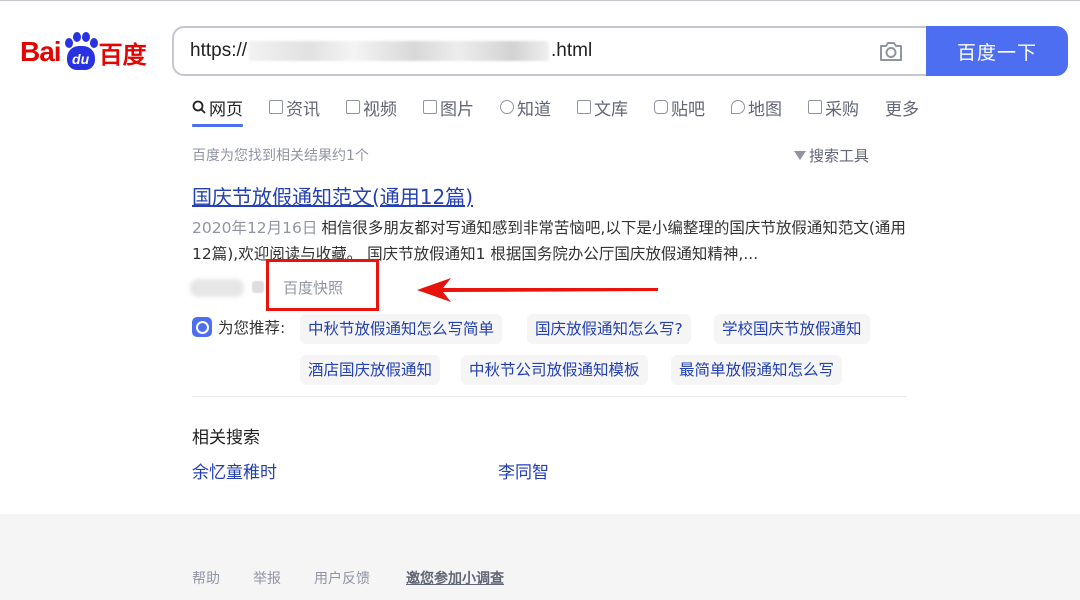 Image resolution: width=1080 pixels, height=600 pixels. What do you see at coordinates (430, 107) in the screenshot?
I see `image-icon` at bounding box center [430, 107].